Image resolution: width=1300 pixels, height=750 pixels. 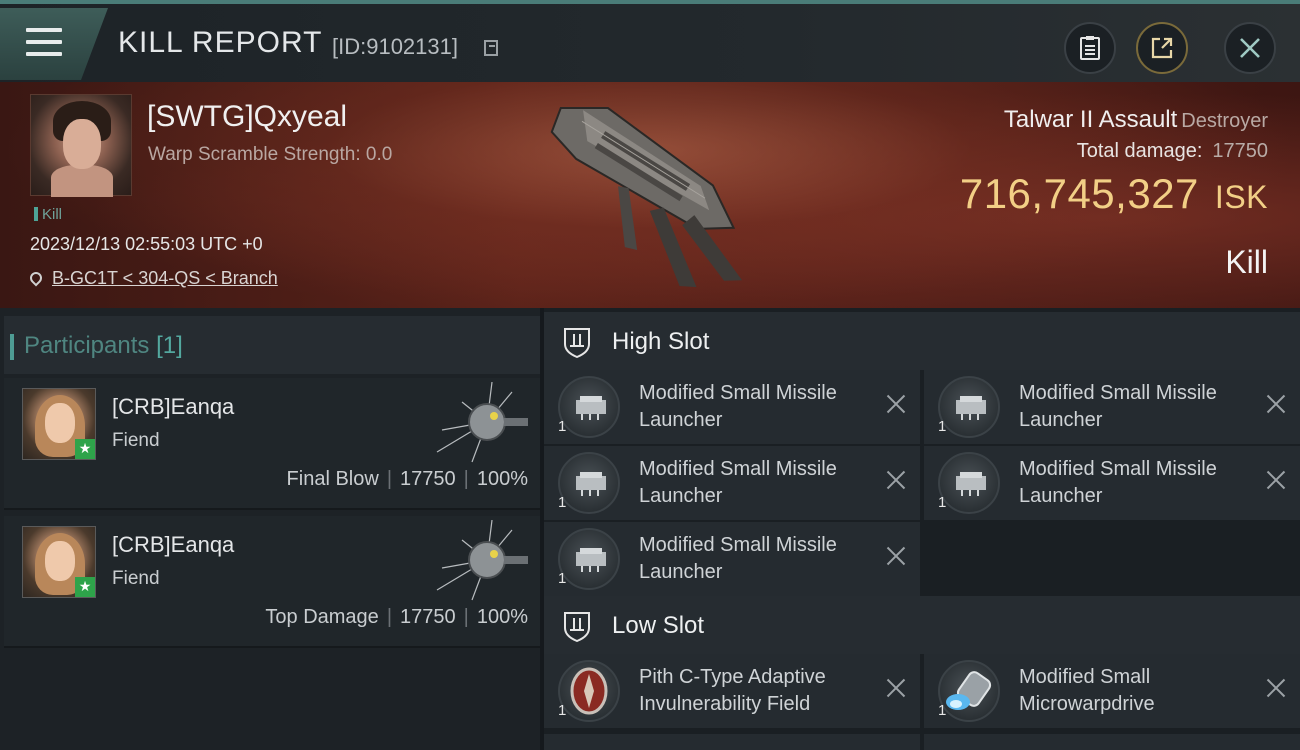 I want to click on participants-label: Participants, so click(x=87, y=345).